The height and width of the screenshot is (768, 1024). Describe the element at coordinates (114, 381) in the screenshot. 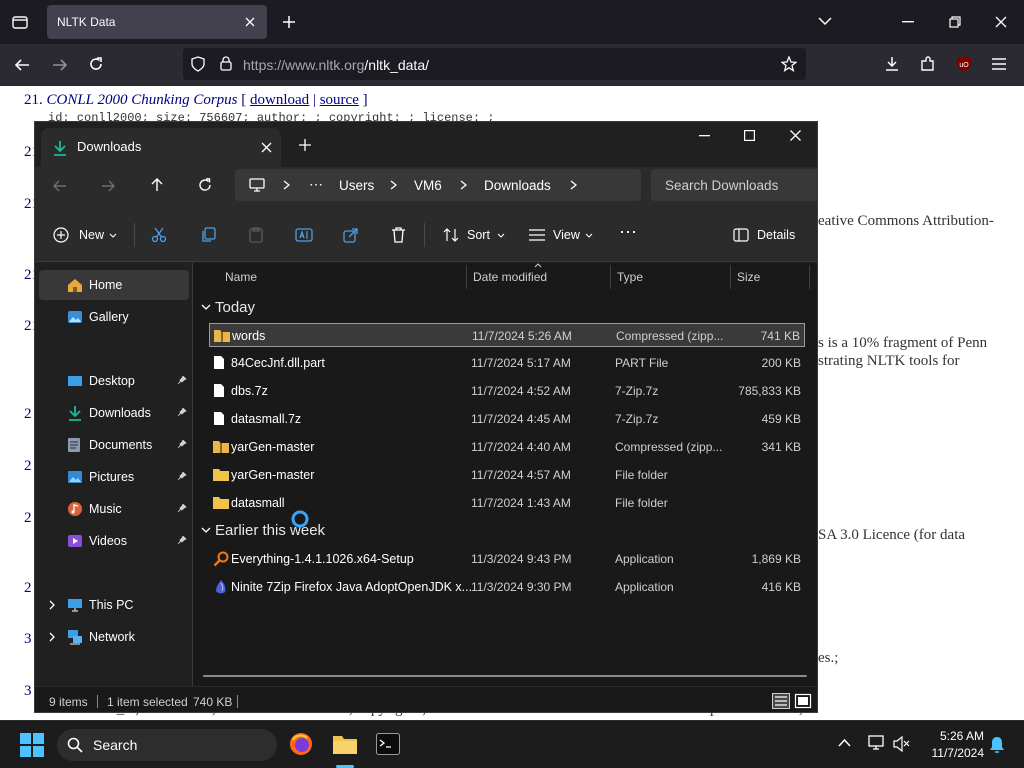

I see `sidebar-item-desktop: Desktop` at that location.